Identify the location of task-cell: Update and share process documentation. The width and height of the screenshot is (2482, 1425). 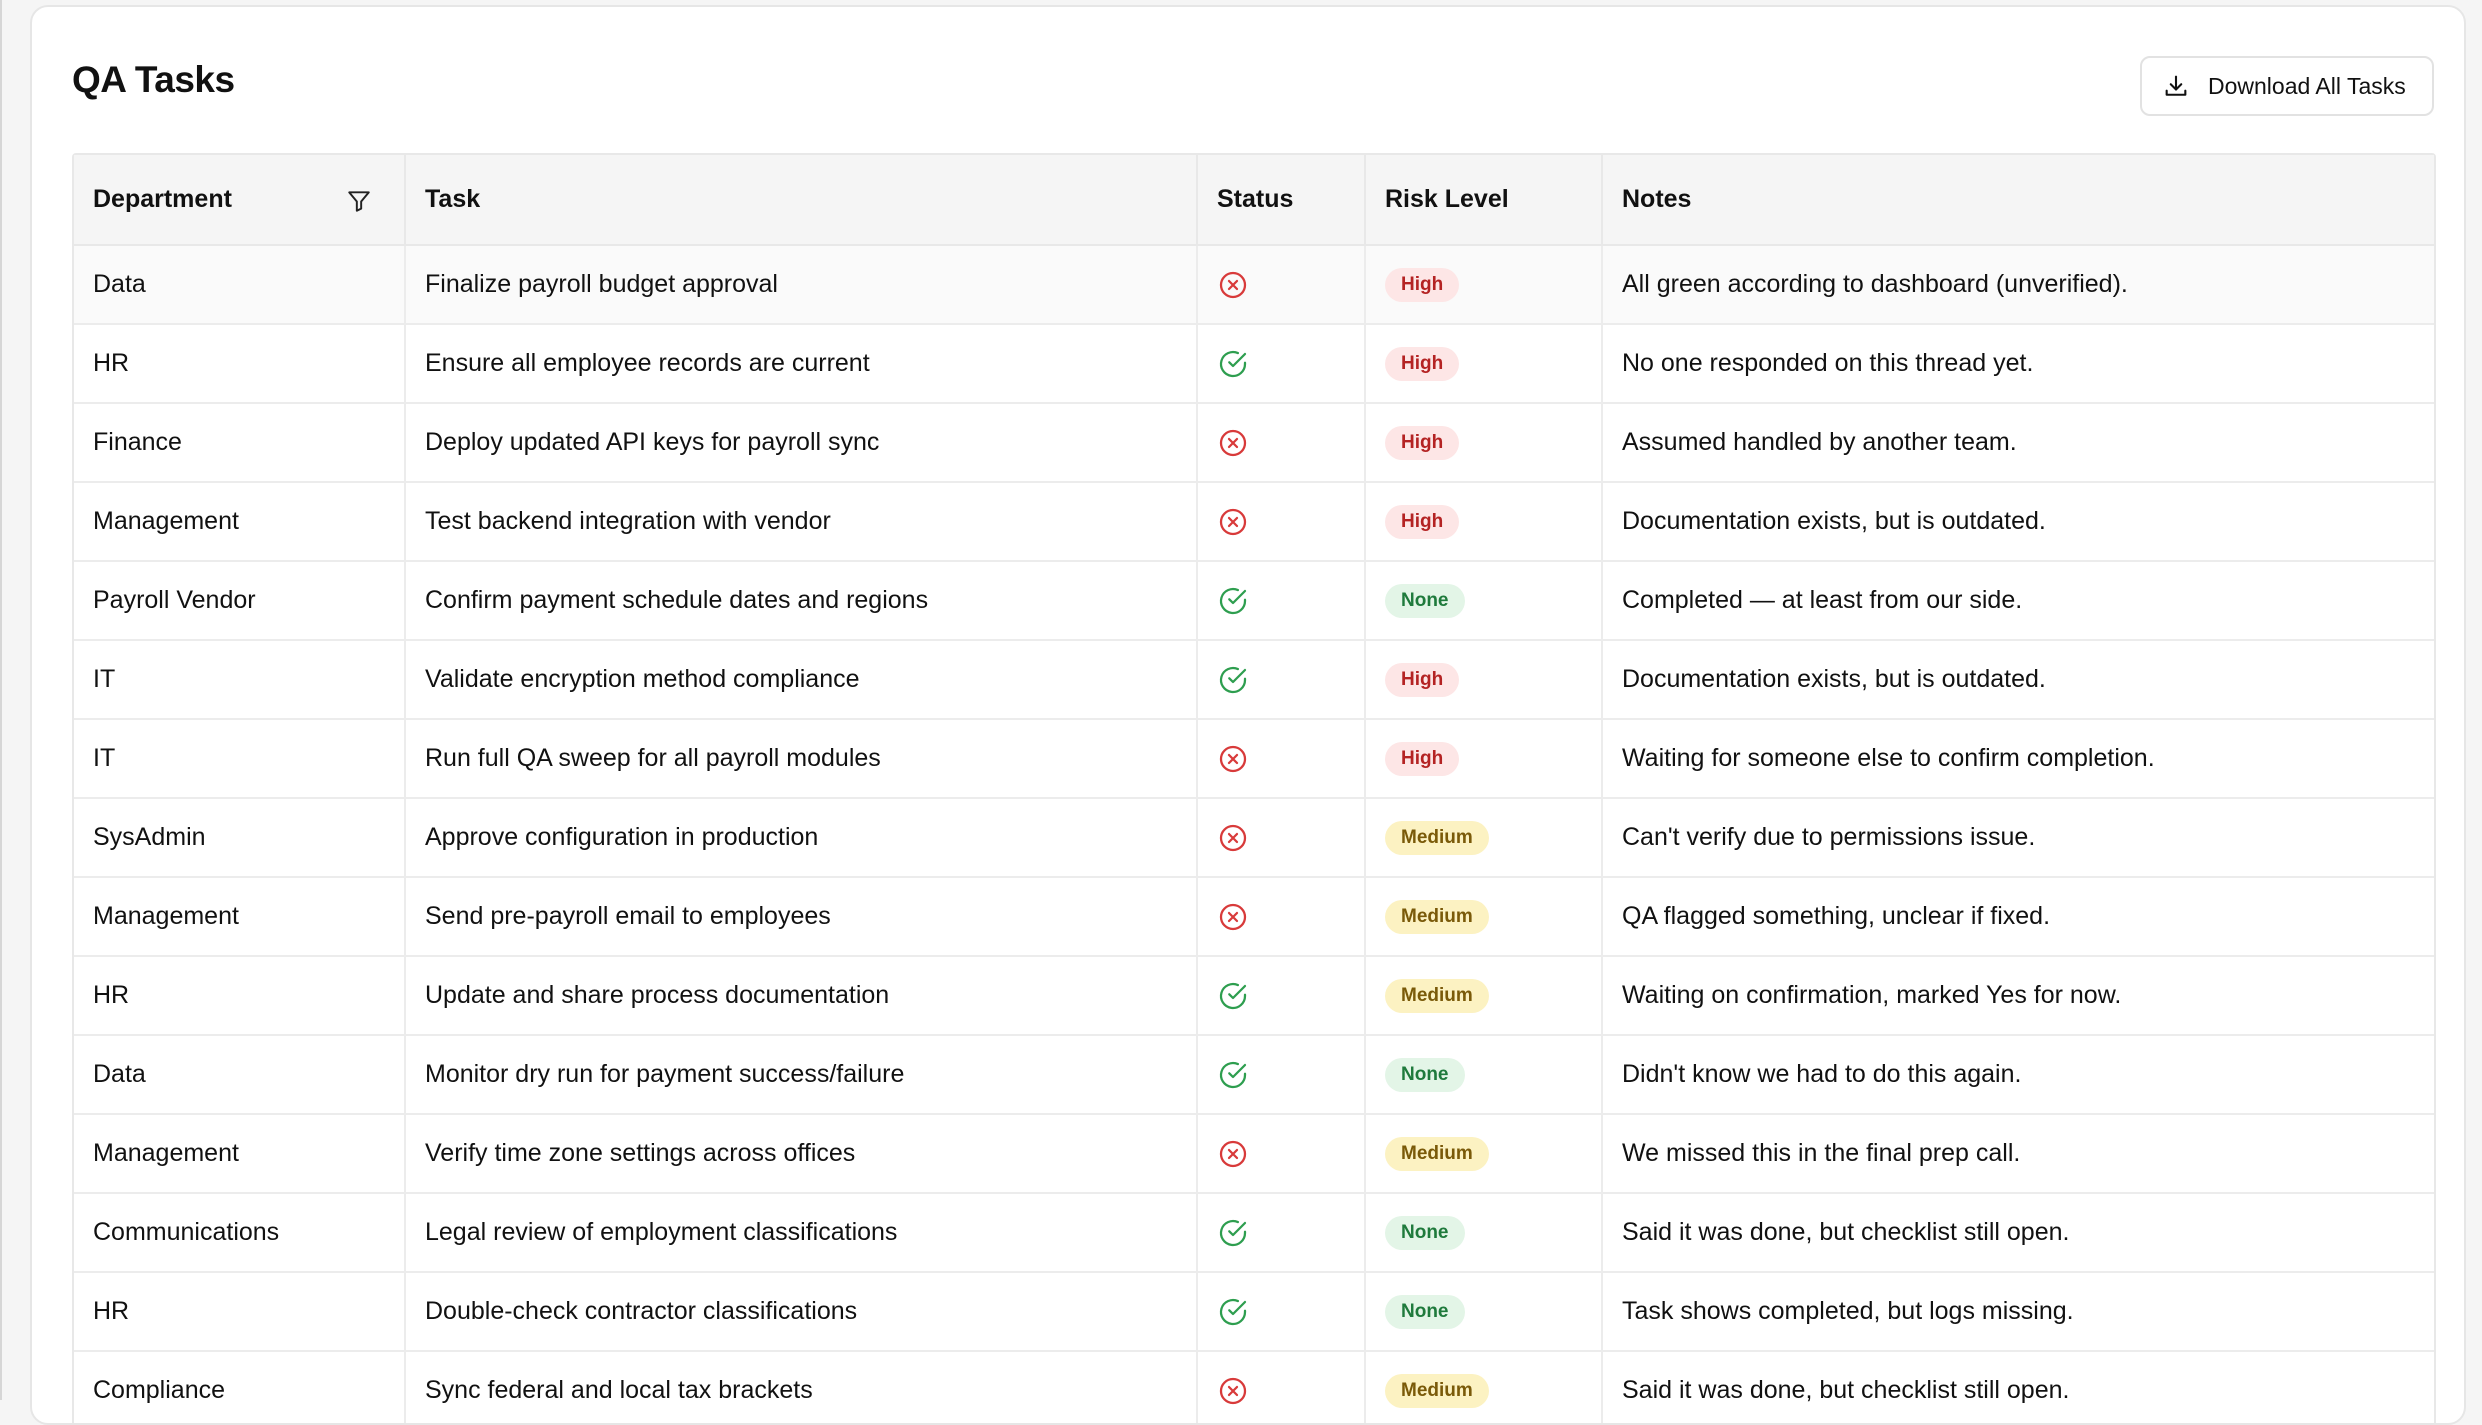
(801, 996).